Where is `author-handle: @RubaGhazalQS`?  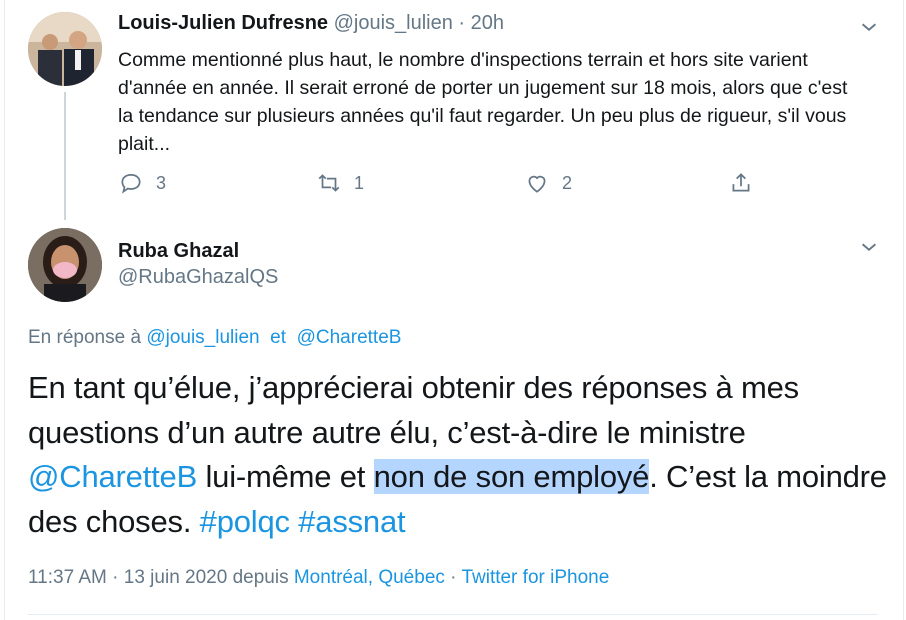 author-handle: @RubaGhazalQS is located at coordinates (198, 277).